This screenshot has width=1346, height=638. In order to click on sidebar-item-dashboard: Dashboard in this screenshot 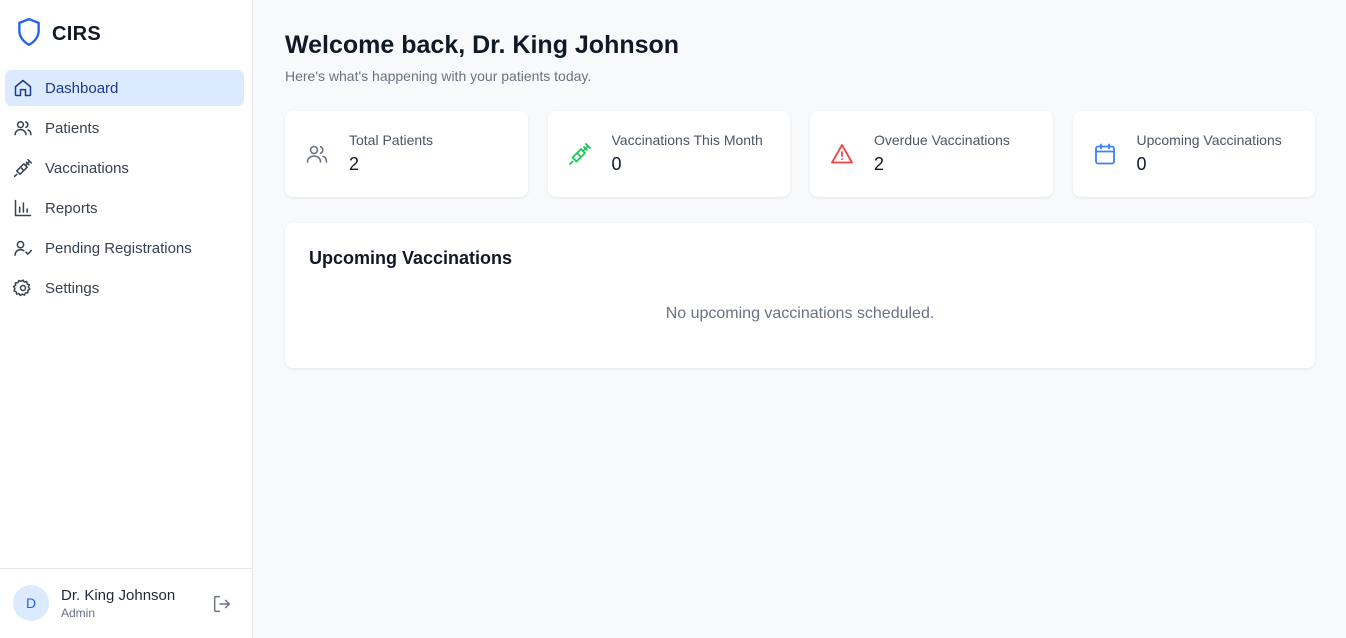, I will do `click(124, 88)`.